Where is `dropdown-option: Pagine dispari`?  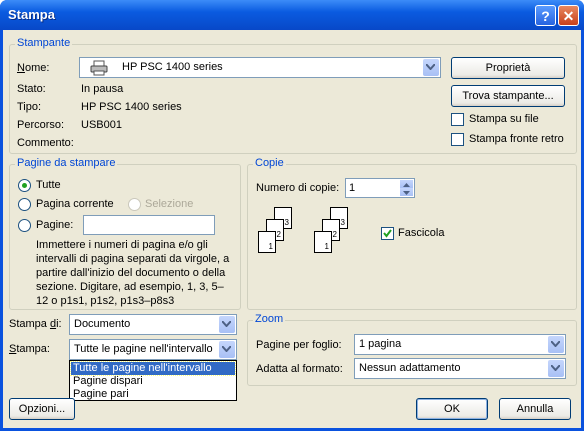
dropdown-option: Pagine dispari is located at coordinates (107, 381).